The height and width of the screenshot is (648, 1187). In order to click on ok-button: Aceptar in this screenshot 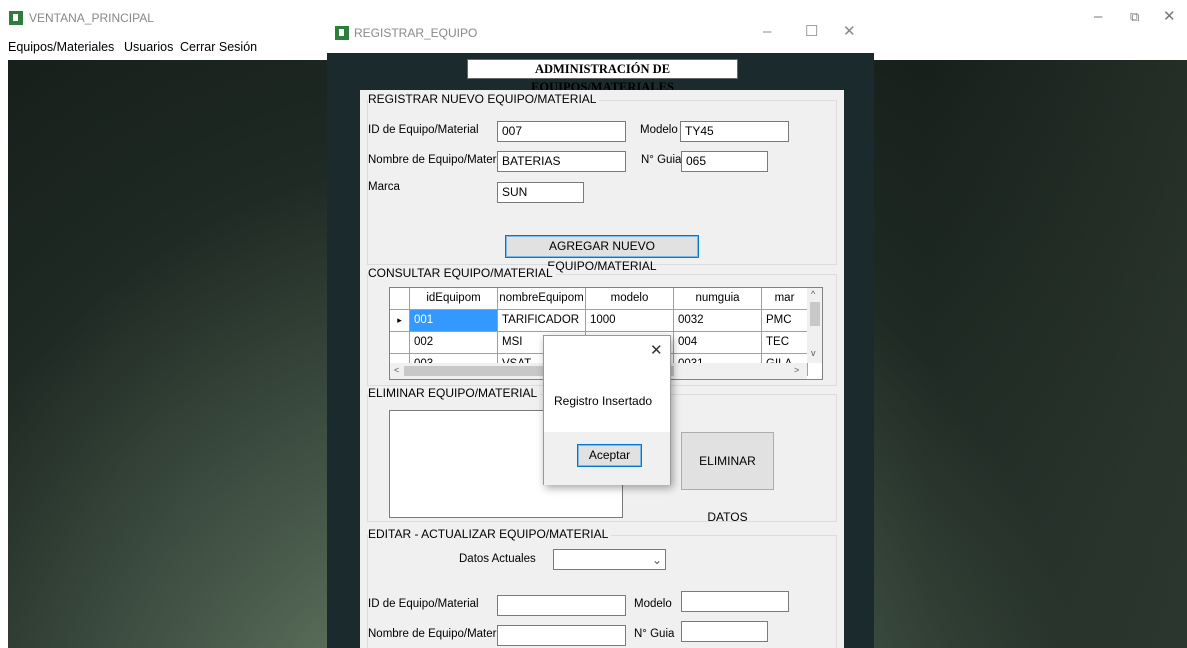, I will do `click(609, 455)`.